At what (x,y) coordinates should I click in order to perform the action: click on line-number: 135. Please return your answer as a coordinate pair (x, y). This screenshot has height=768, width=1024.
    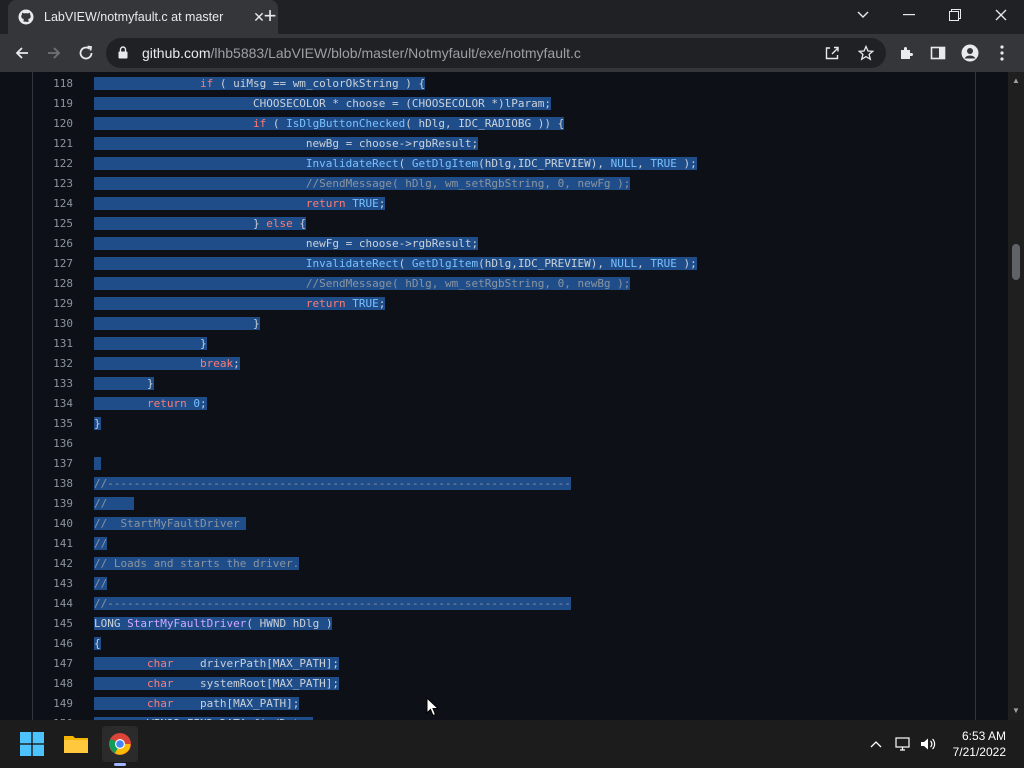
    Looking at the image, I should click on (53, 424).